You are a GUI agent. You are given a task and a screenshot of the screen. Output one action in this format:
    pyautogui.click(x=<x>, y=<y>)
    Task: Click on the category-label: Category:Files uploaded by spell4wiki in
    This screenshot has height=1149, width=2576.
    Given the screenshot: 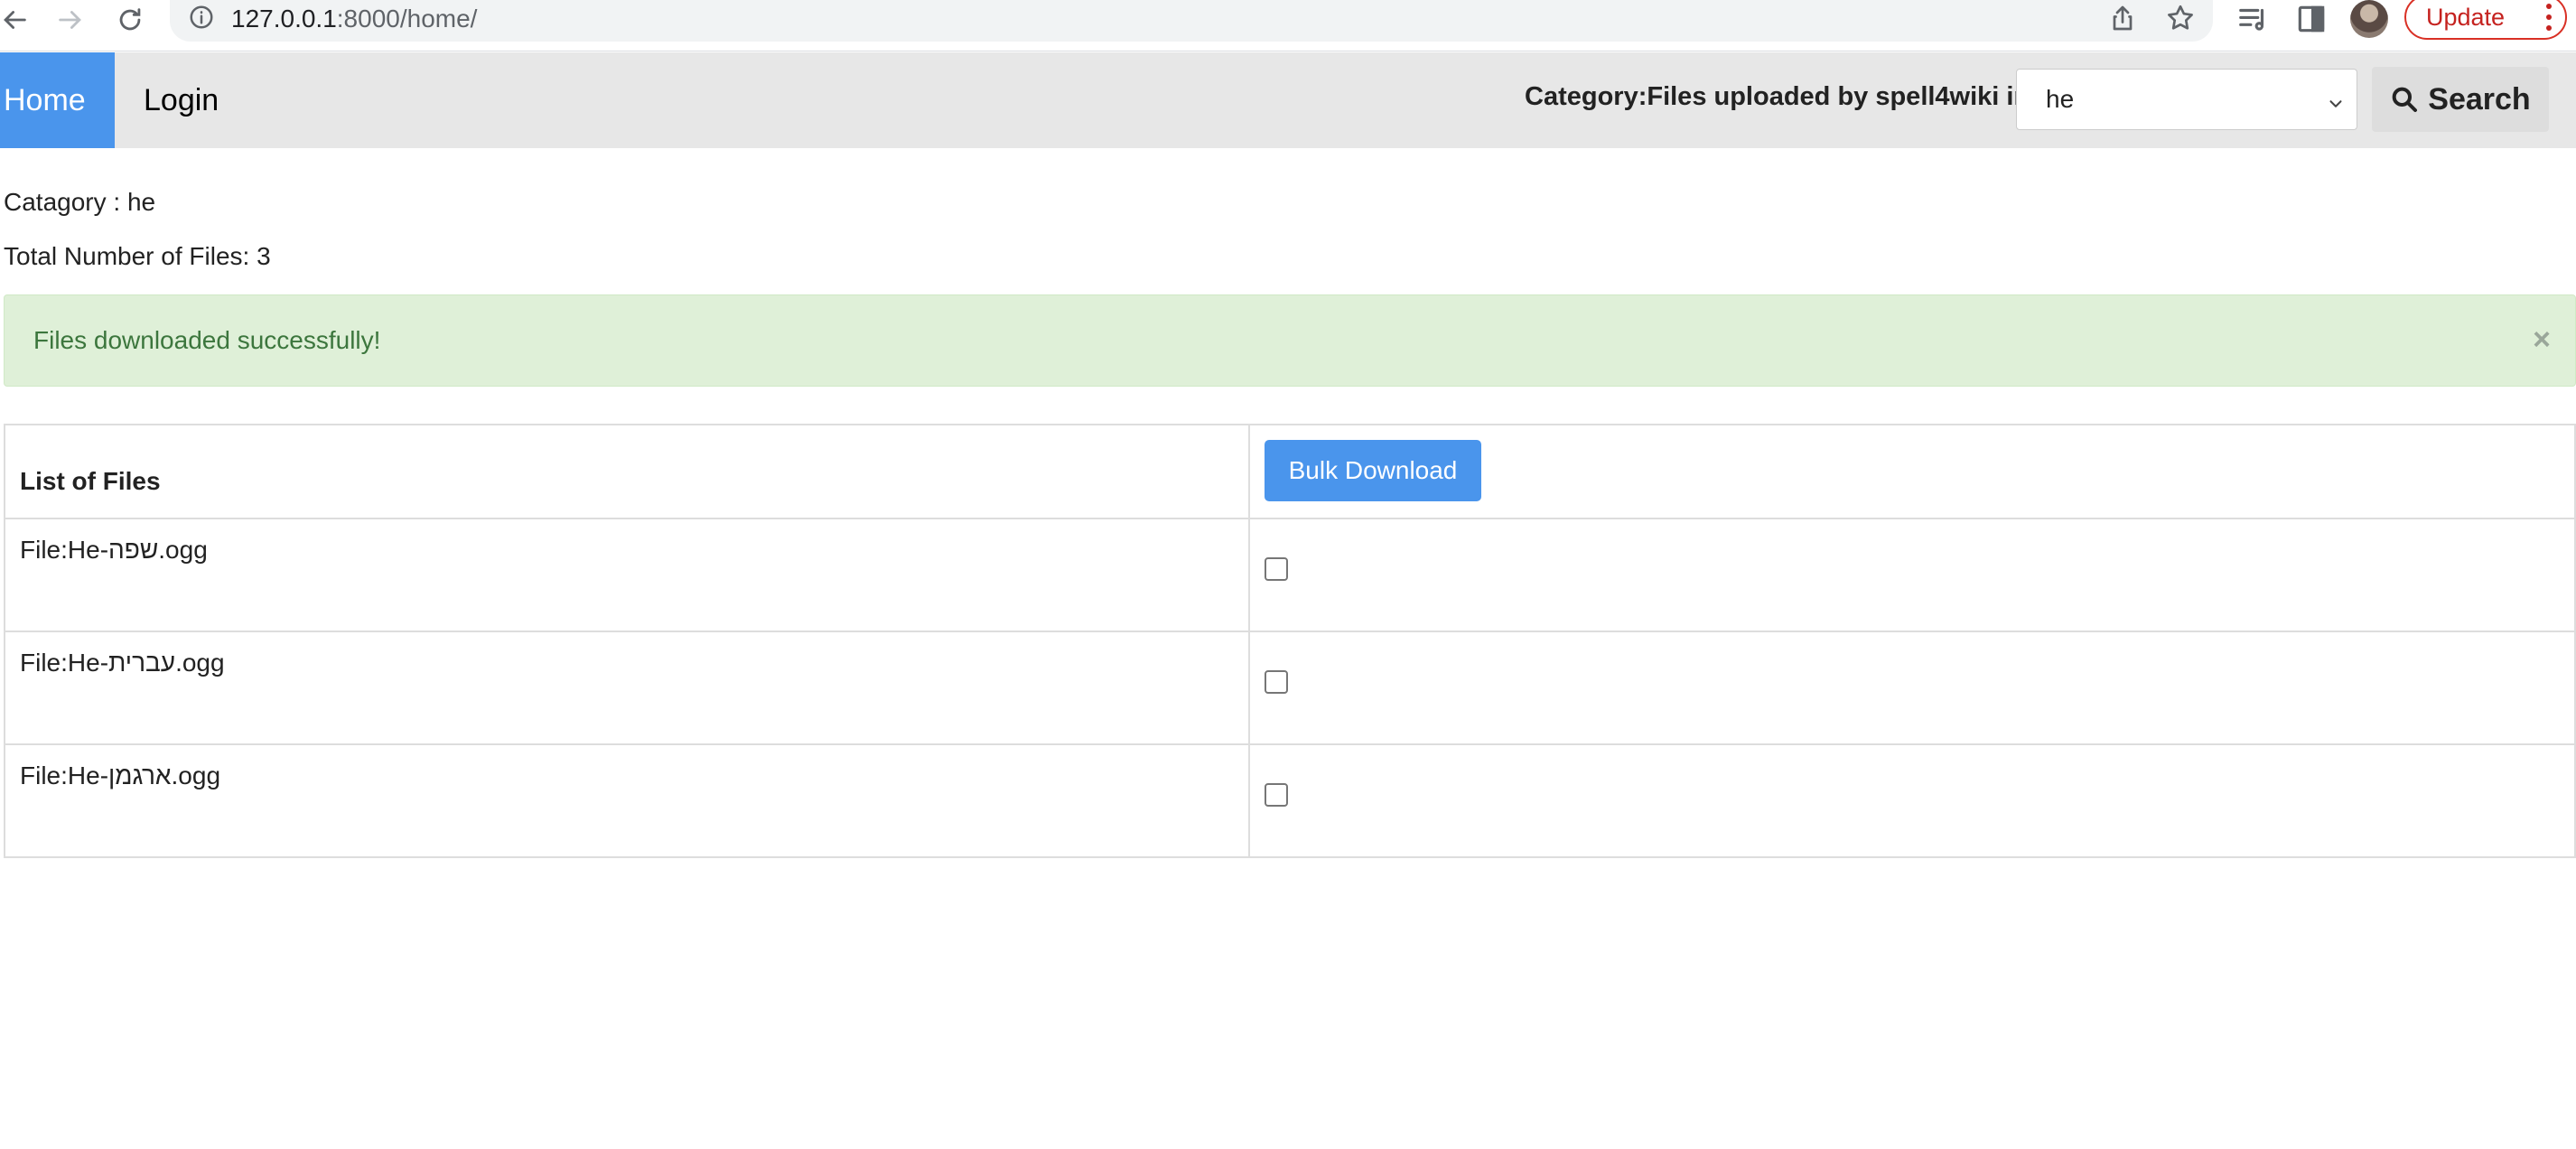 What is the action you would take?
    pyautogui.click(x=1777, y=96)
    